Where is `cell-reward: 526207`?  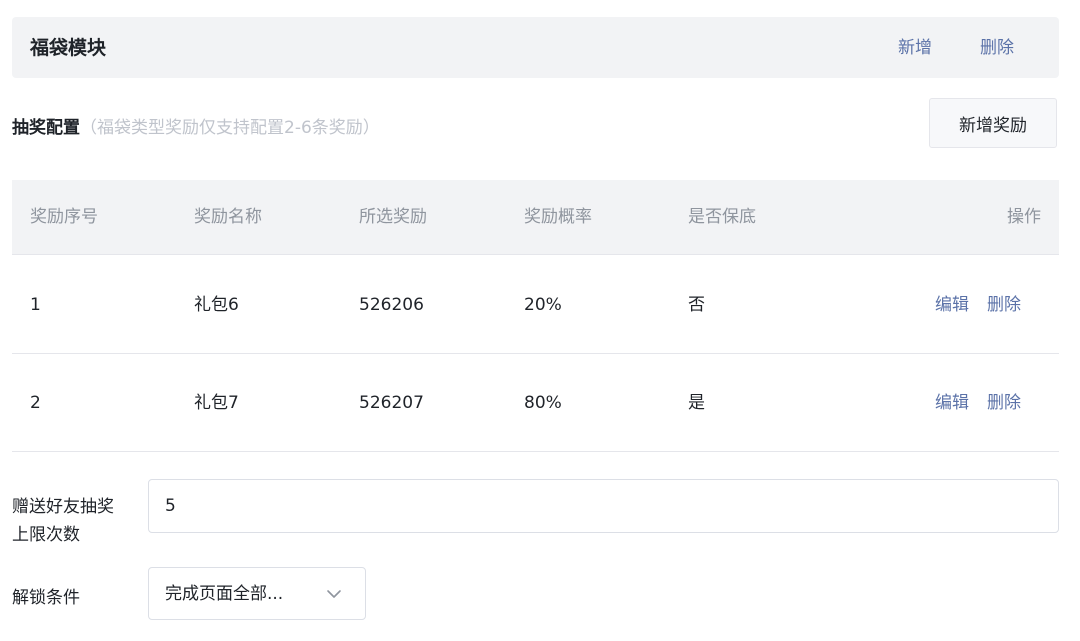 cell-reward: 526207 is located at coordinates (391, 402).